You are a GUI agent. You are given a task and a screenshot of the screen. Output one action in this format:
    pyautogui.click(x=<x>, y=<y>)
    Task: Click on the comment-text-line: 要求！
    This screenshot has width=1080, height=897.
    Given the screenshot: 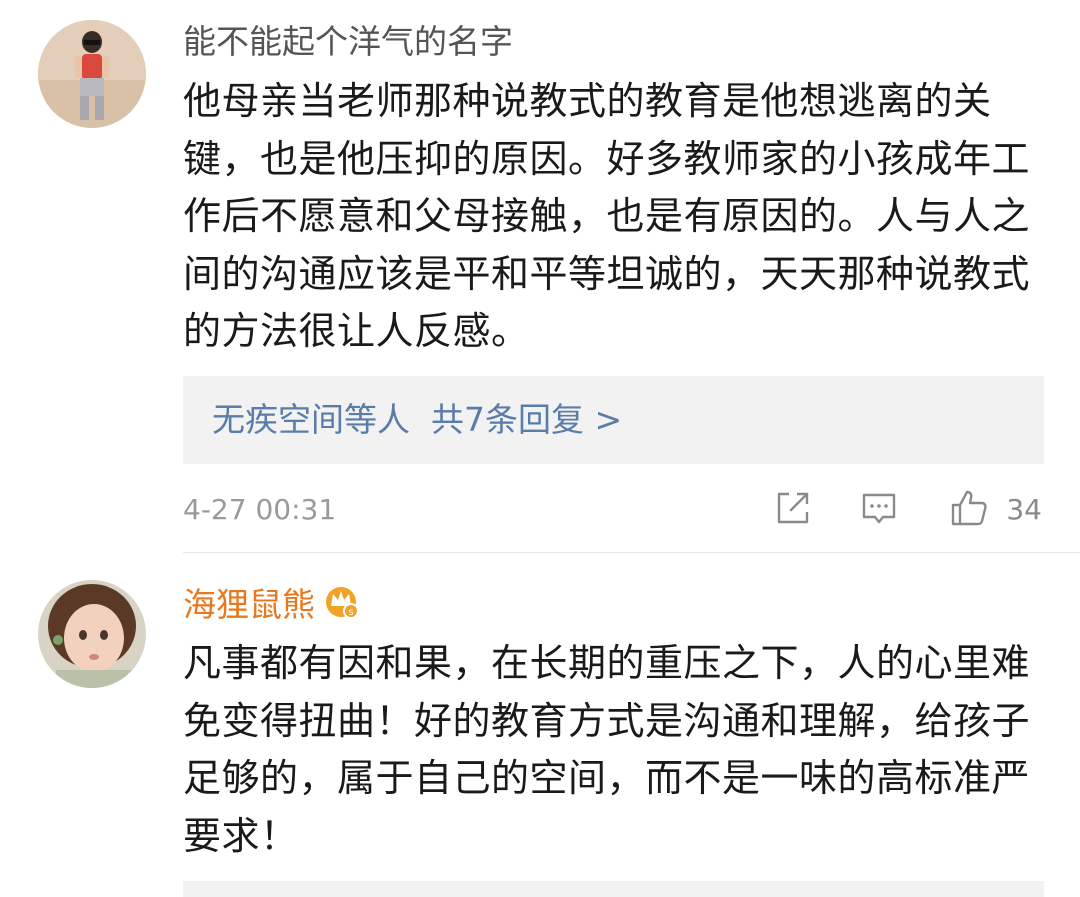 What is the action you would take?
    pyautogui.click(x=241, y=835)
    